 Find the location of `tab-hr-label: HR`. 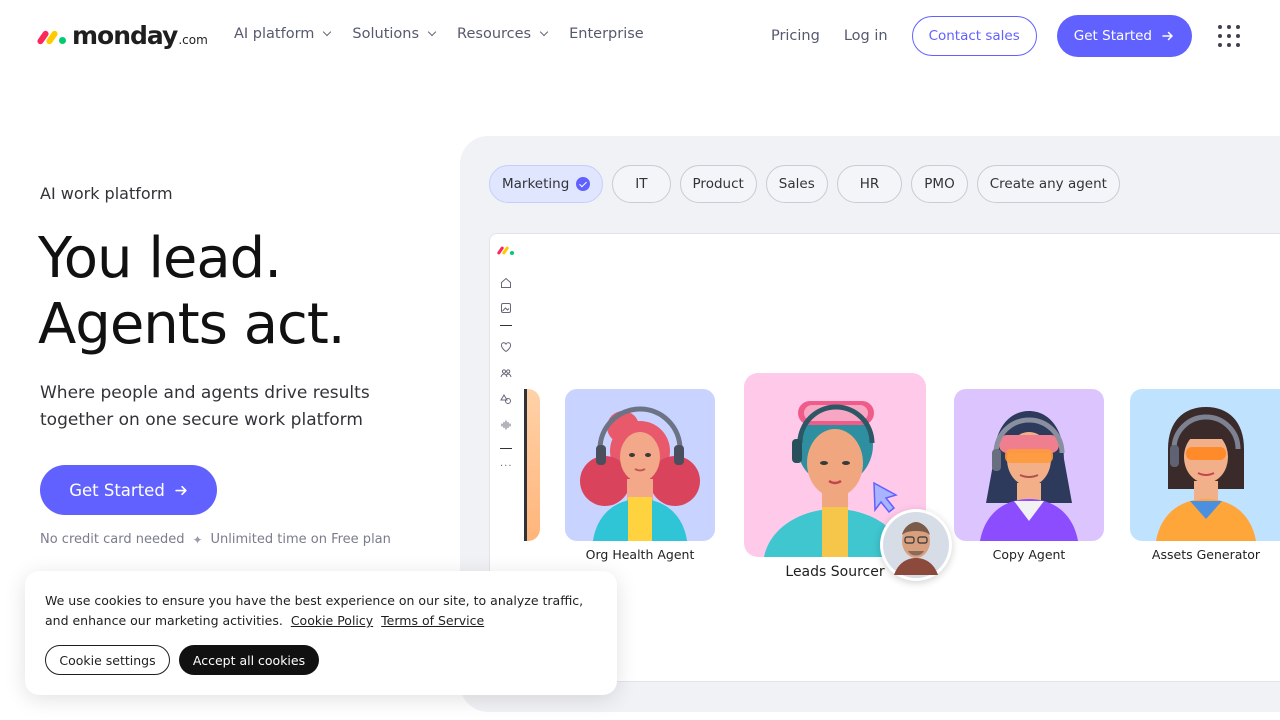

tab-hr-label: HR is located at coordinates (869, 184).